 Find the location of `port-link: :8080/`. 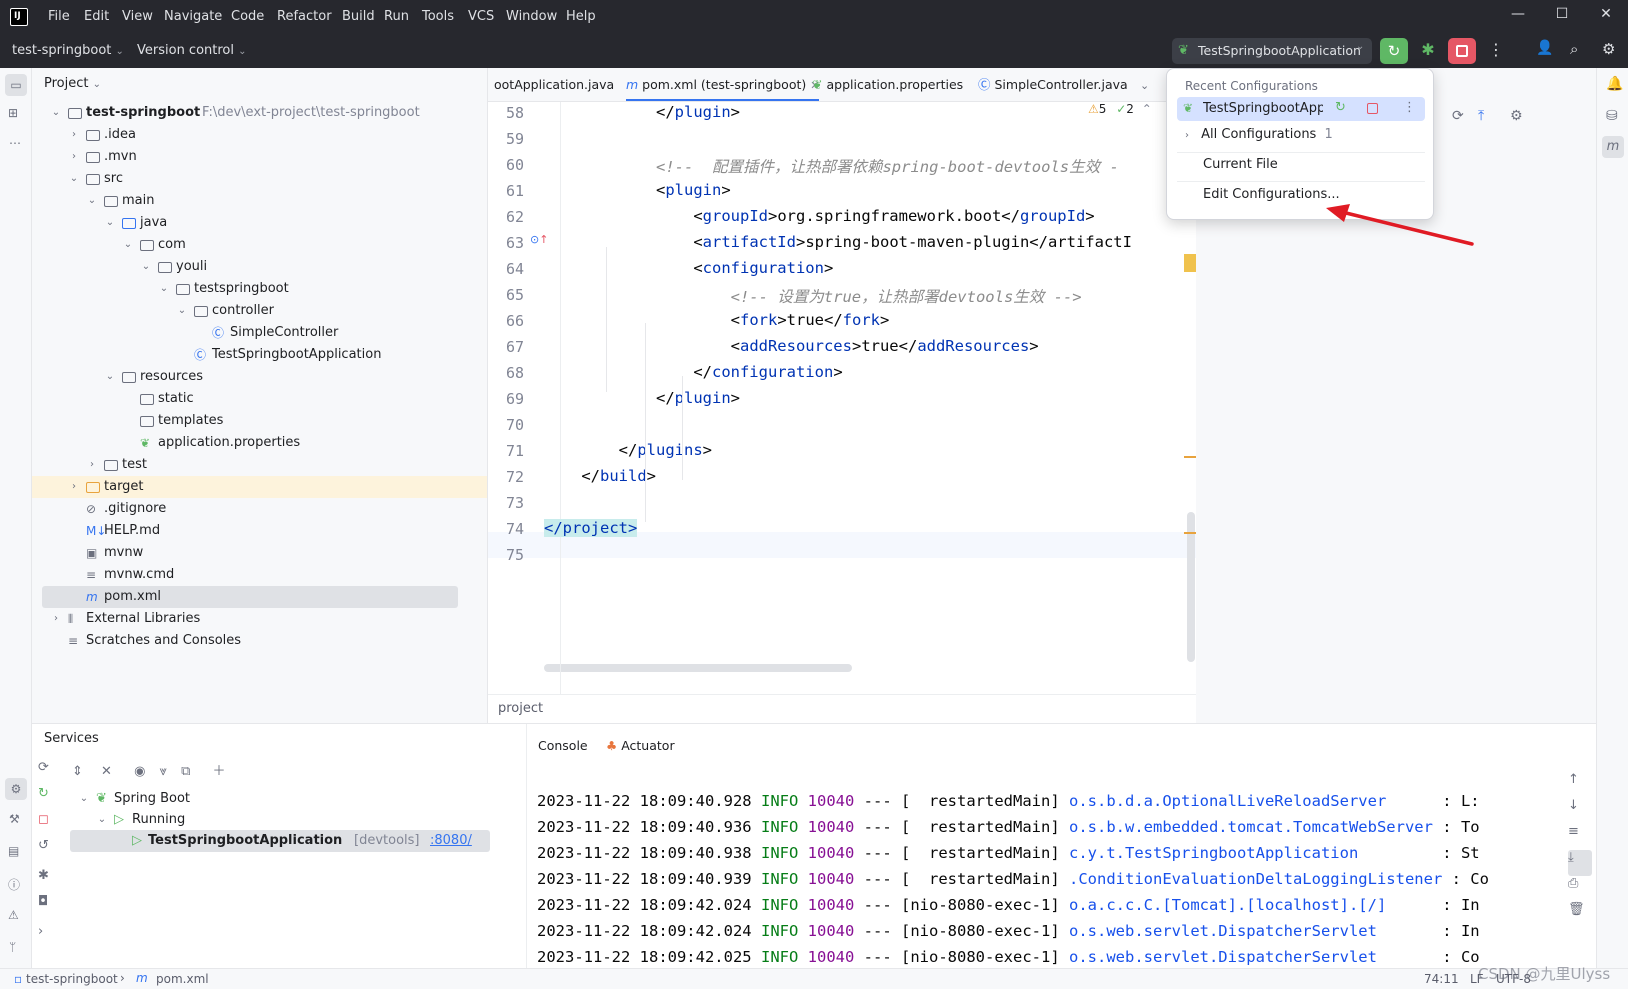

port-link: :8080/ is located at coordinates (451, 841).